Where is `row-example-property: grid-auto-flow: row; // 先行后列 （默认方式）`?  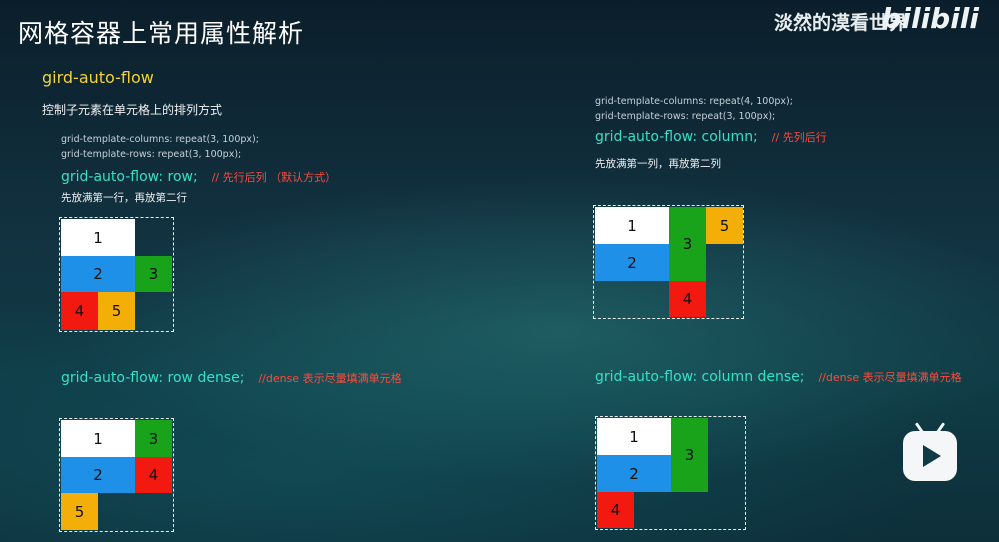
row-example-property: grid-auto-flow: row; // 先行后列 （默认方式） is located at coordinates (198, 175).